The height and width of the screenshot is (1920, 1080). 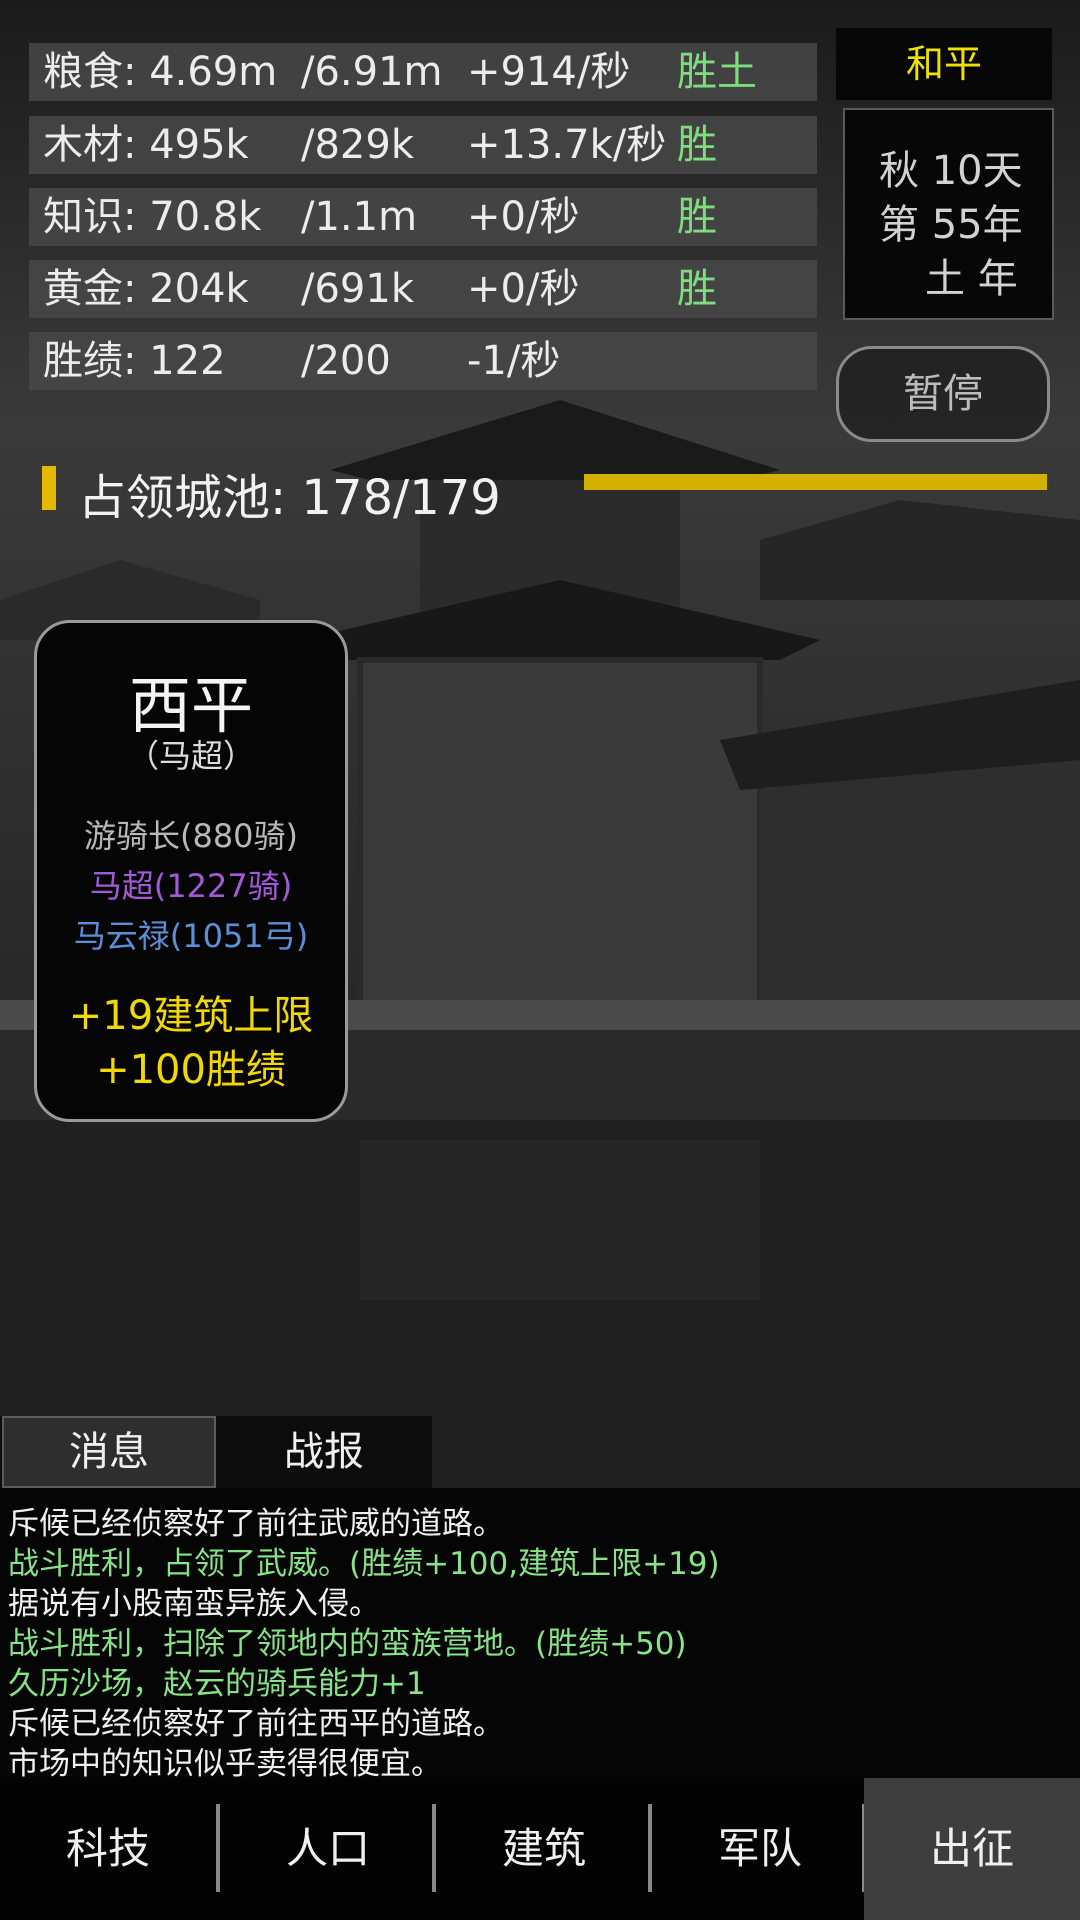 I want to click on resource-rate: +13.7k/秒, so click(x=567, y=145).